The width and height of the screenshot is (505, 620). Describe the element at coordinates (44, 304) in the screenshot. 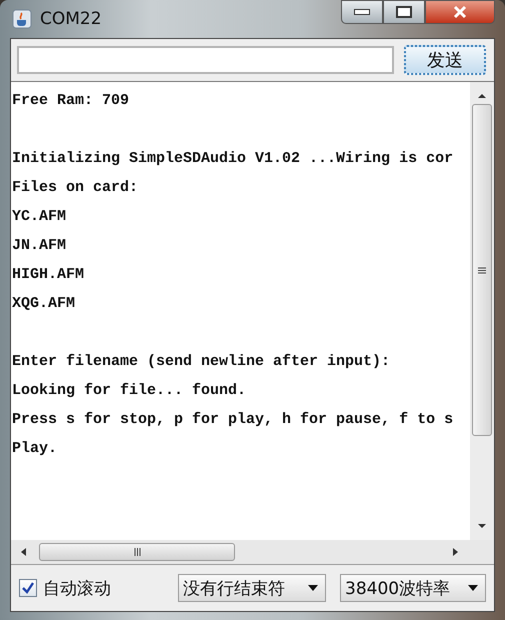

I see `output-line: XQG.AFM` at that location.